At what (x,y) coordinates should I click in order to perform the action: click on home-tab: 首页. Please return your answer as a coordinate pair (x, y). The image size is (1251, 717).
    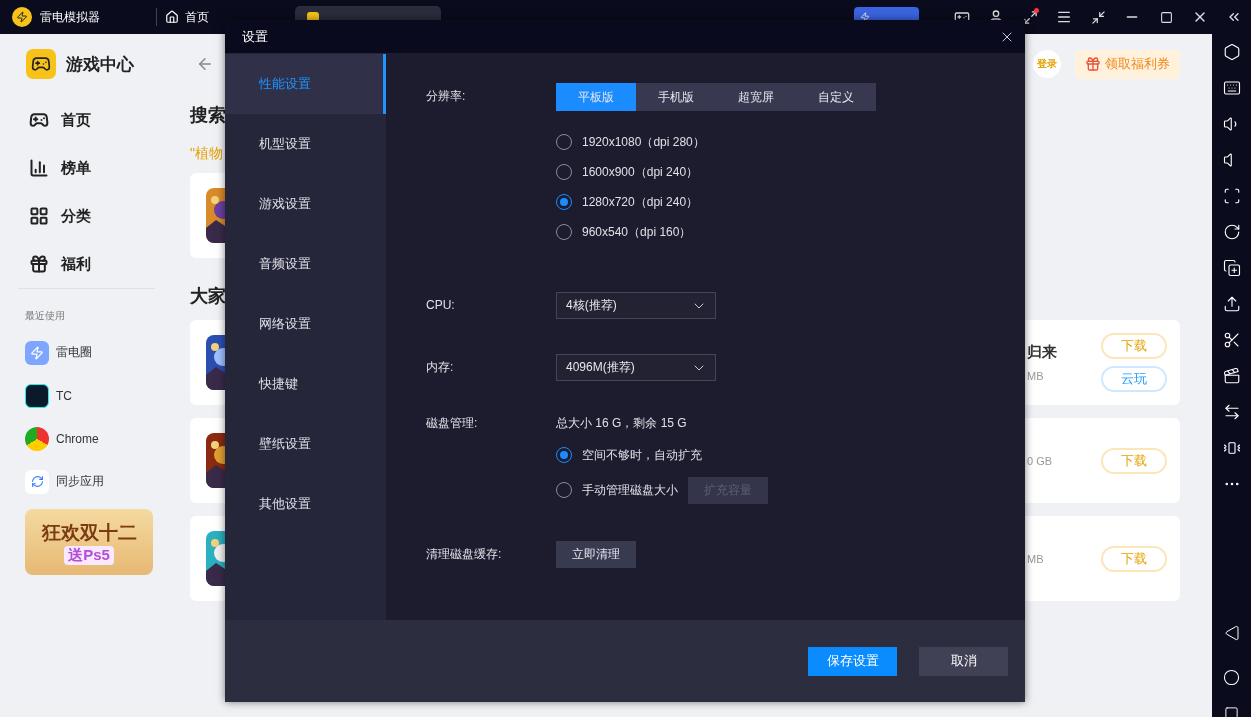
    Looking at the image, I should click on (197, 17).